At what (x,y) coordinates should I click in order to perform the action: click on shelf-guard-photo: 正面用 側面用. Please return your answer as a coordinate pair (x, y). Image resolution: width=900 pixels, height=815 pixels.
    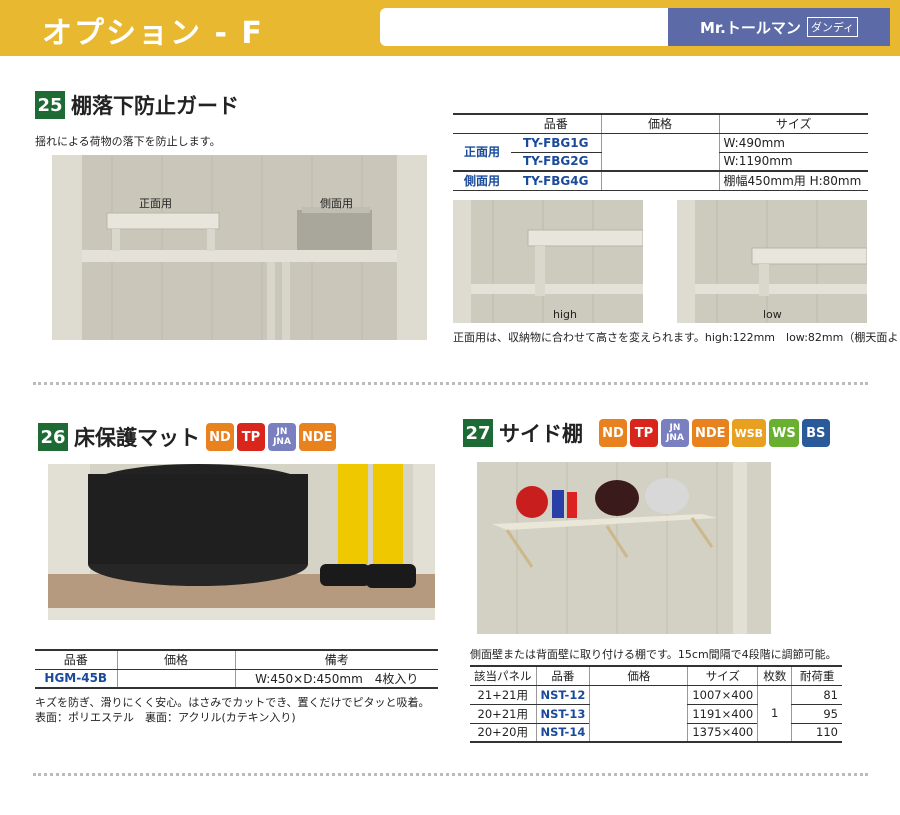
    Looking at the image, I should click on (239, 247).